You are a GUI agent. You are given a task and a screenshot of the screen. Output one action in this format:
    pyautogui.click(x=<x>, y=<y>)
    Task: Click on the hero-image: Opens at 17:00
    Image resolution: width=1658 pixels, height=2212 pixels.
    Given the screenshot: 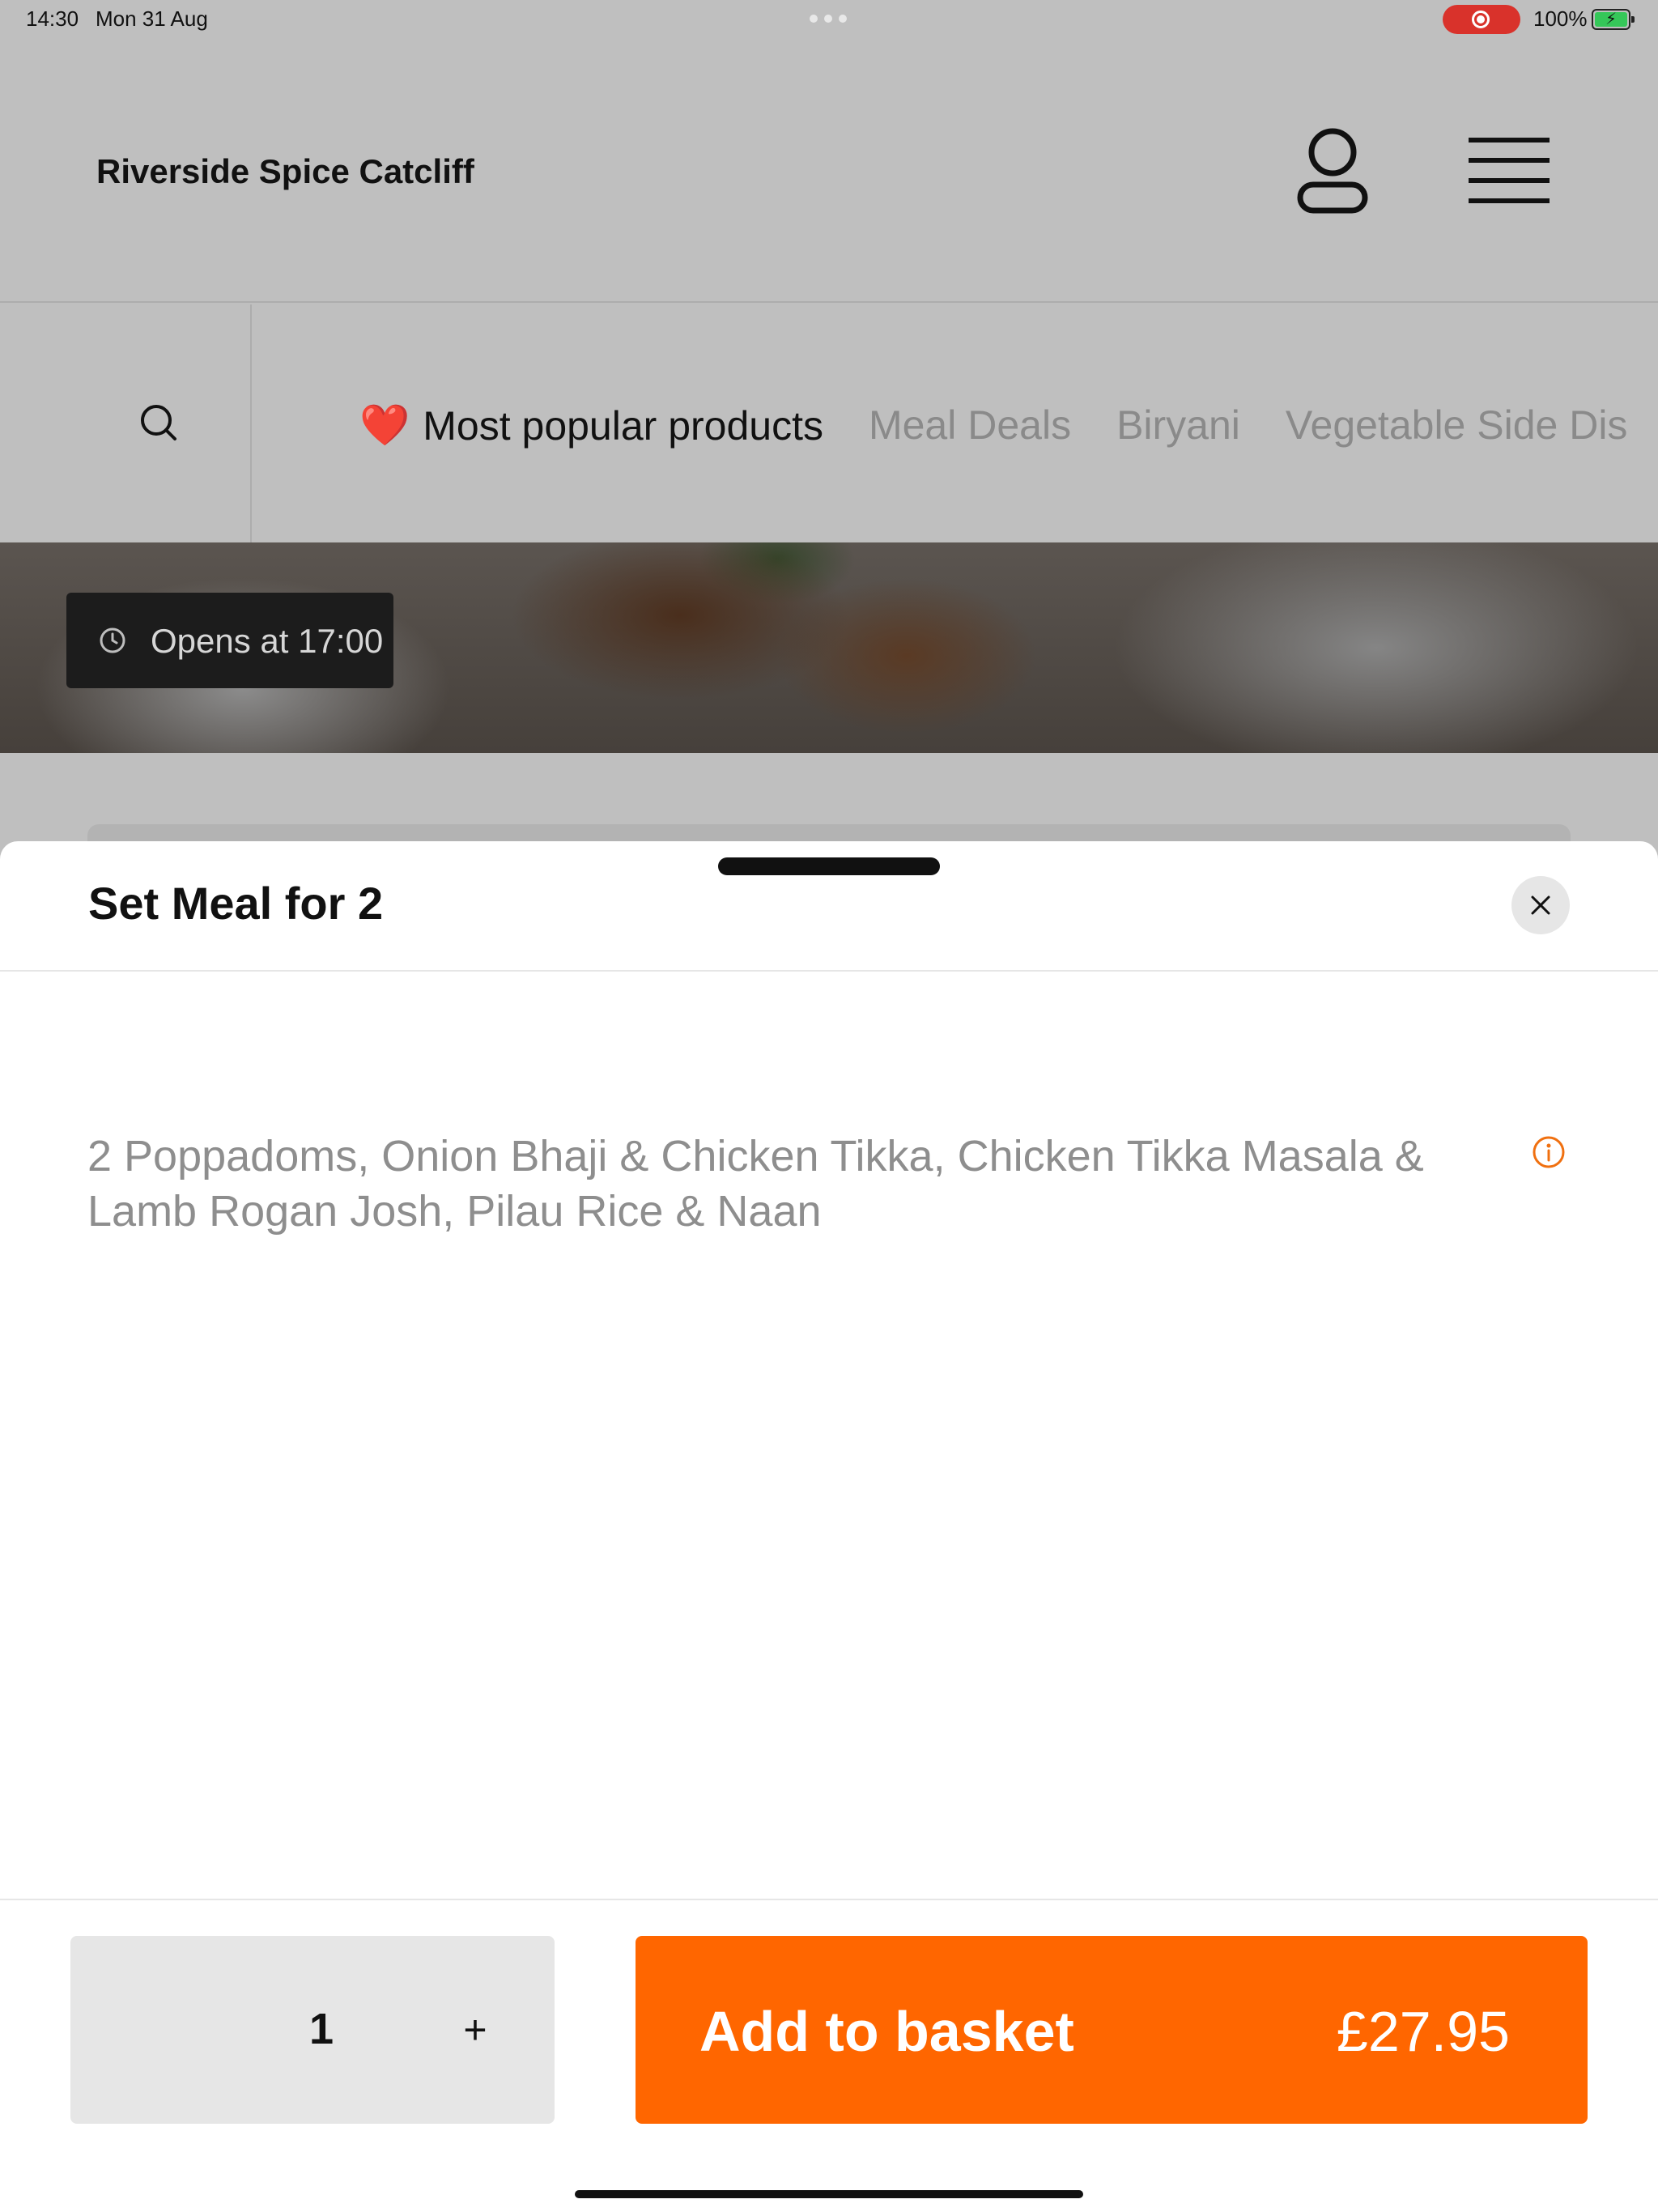 What is the action you would take?
    pyautogui.click(x=829, y=648)
    